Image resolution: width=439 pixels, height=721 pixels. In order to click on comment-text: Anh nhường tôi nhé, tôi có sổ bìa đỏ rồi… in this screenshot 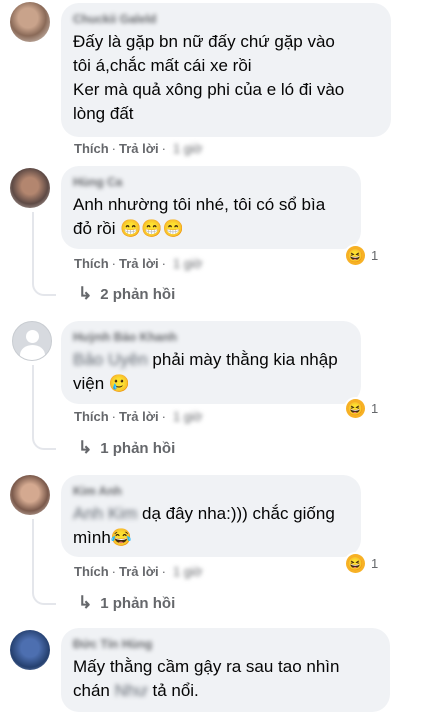, I will do `click(199, 216)`.